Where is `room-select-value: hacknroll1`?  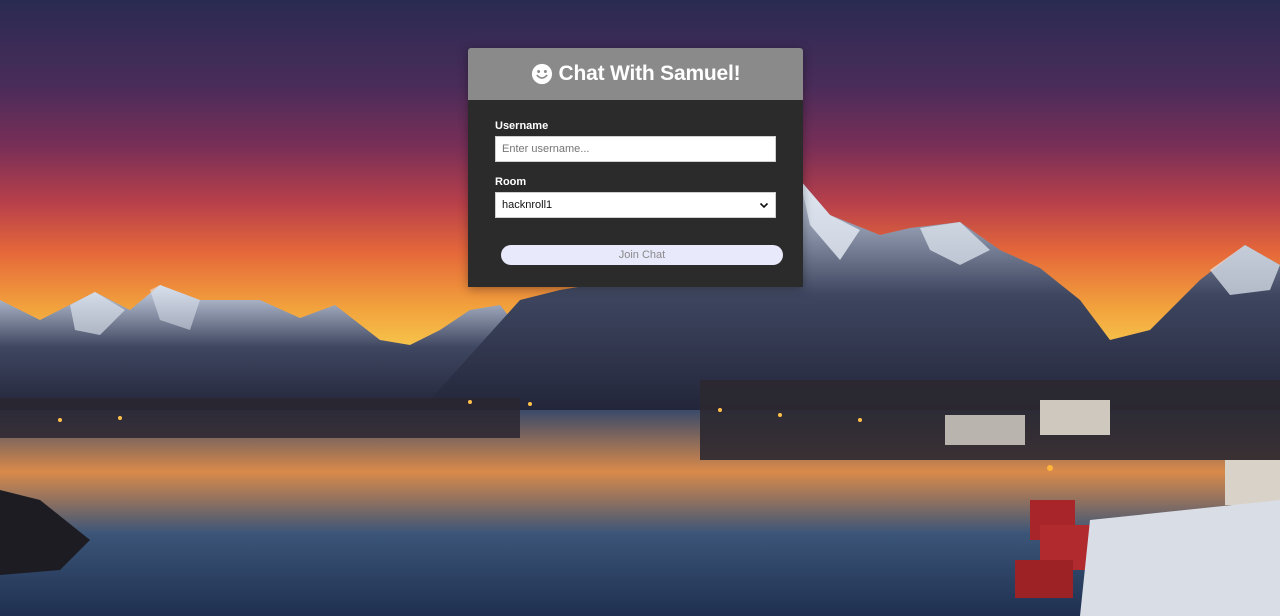
room-select-value: hacknroll1 is located at coordinates (527, 205).